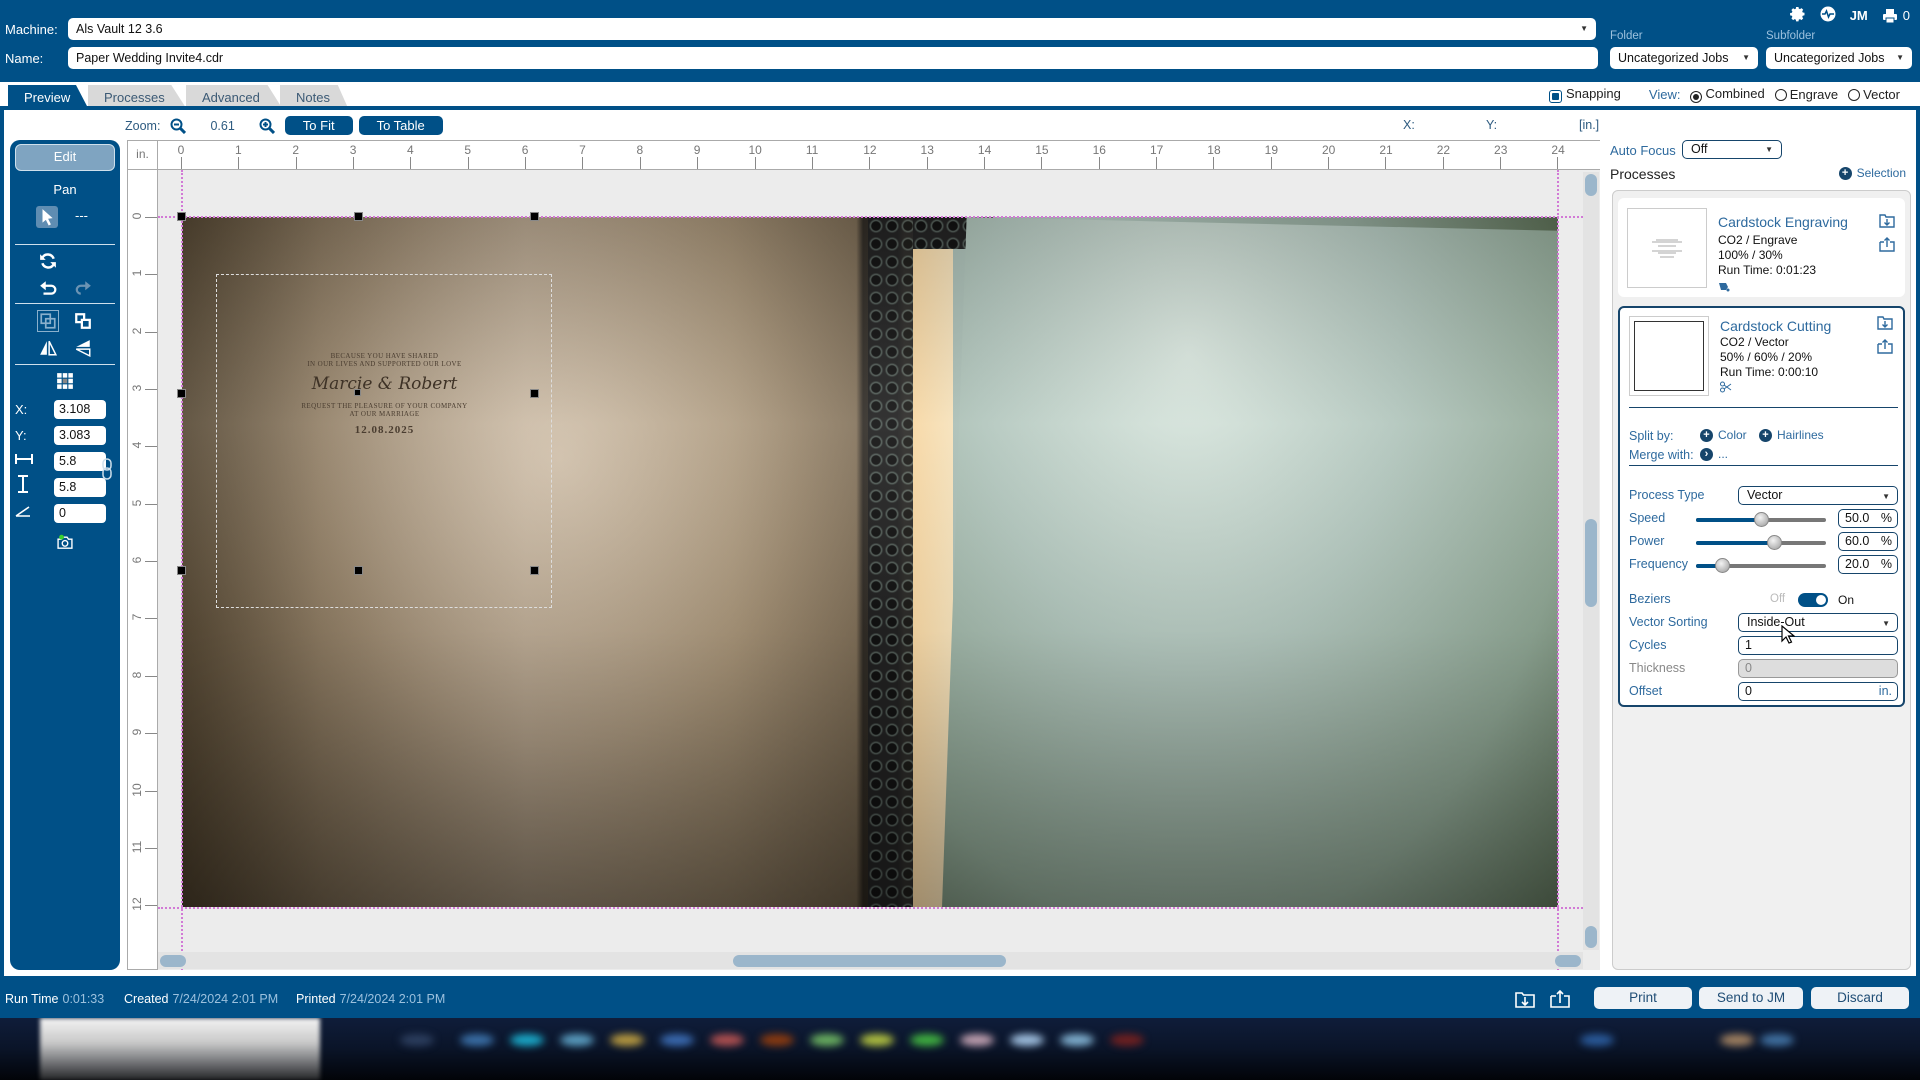  I want to click on center-handle, so click(357, 392).